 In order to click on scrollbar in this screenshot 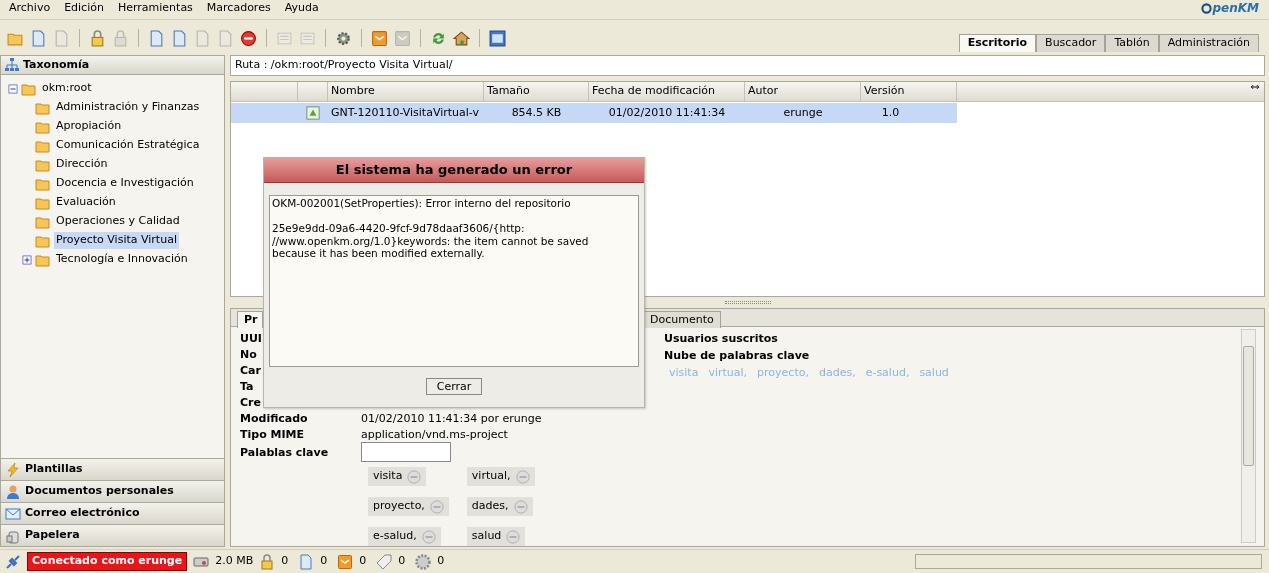, I will do `click(1248, 436)`.